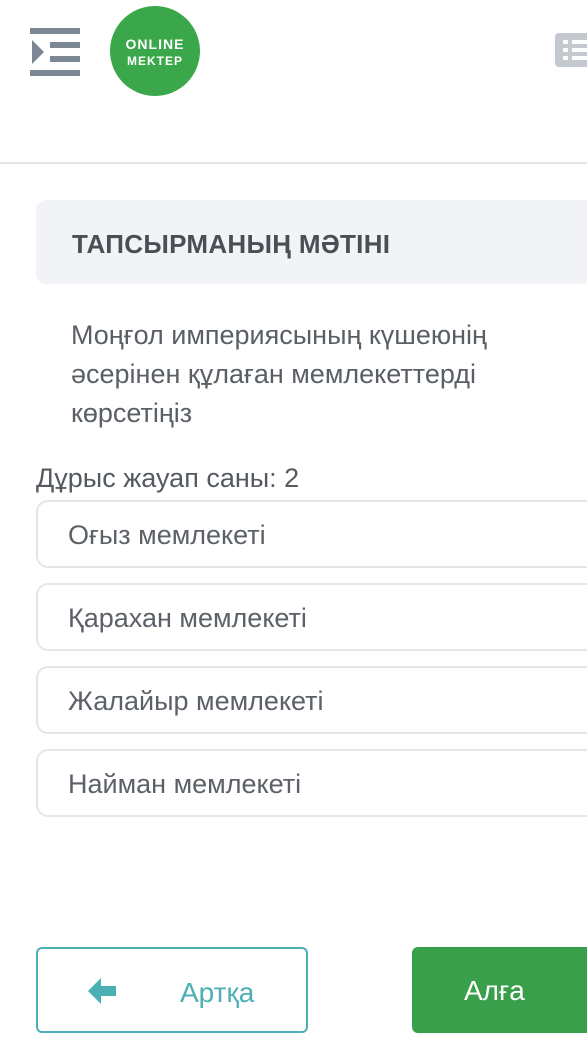  What do you see at coordinates (167, 535) in the screenshot?
I see `answer-option-label: Оғыз мемлекеті` at bounding box center [167, 535].